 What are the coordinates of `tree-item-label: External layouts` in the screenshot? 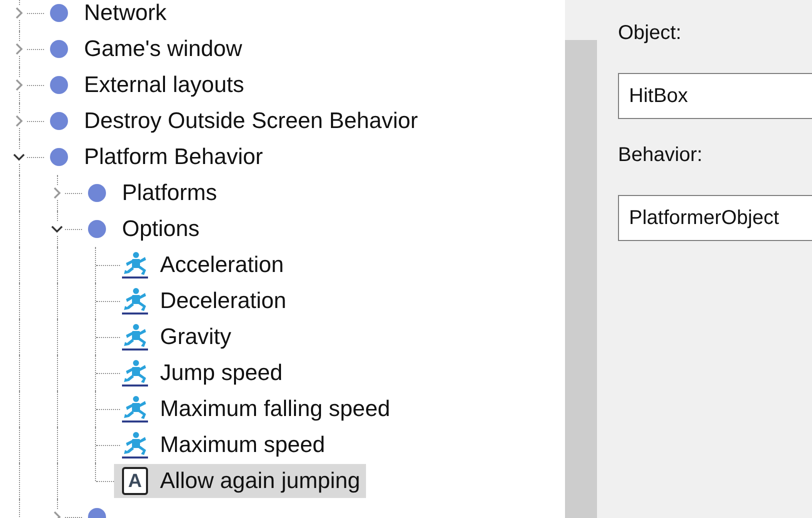 It's located at (164, 85).